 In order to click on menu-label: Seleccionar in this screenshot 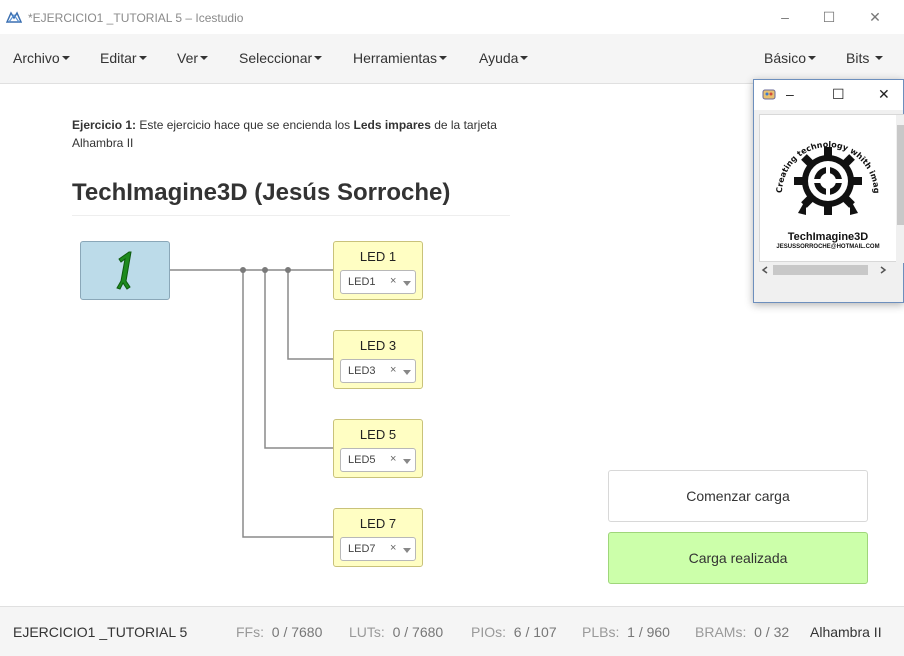, I will do `click(276, 58)`.